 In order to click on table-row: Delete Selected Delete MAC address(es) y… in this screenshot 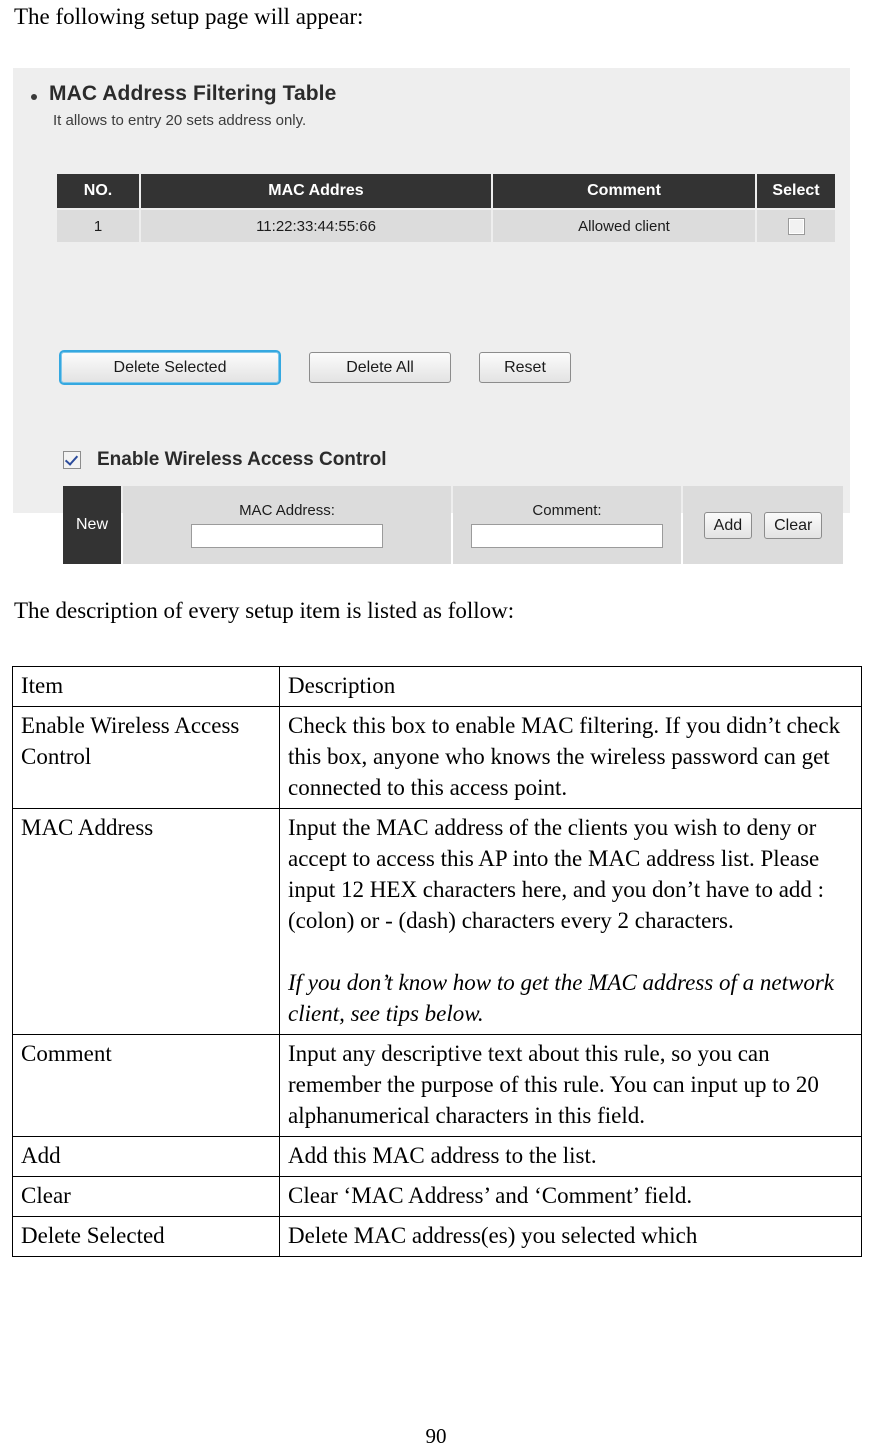, I will do `click(437, 1236)`.